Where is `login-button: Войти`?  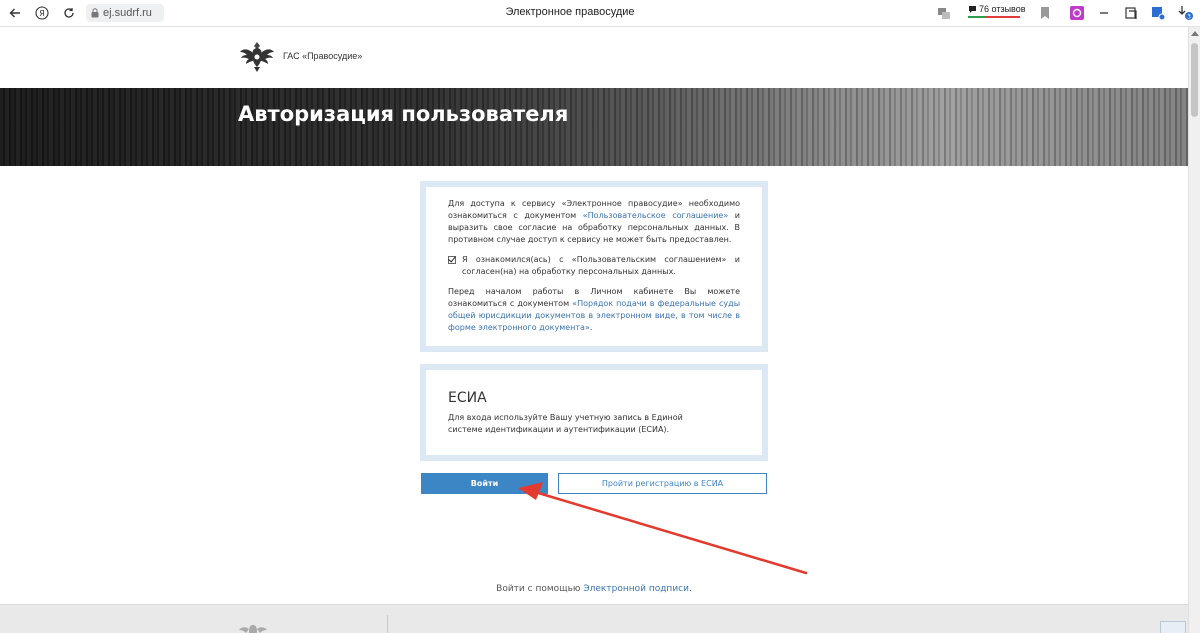 login-button: Войти is located at coordinates (484, 483).